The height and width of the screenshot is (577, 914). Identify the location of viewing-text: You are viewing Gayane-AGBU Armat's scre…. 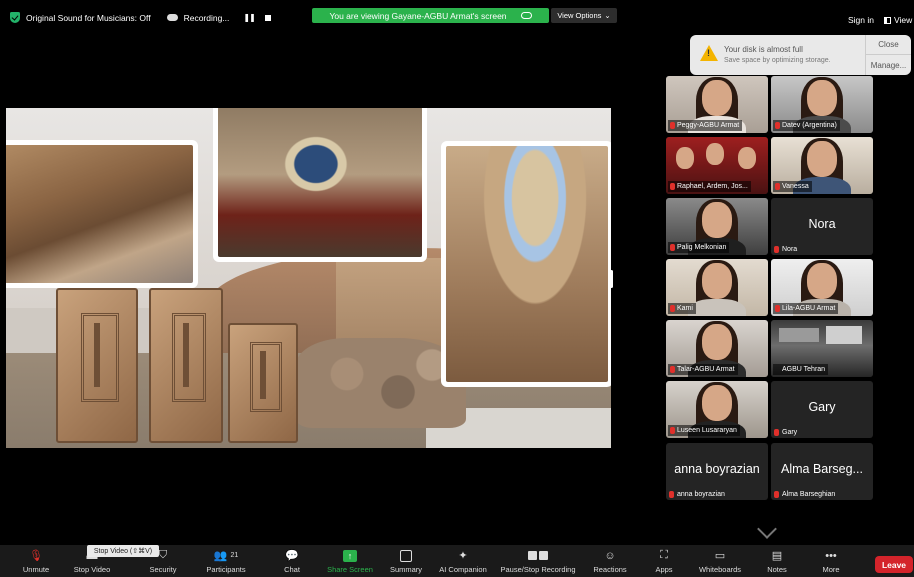
(418, 15).